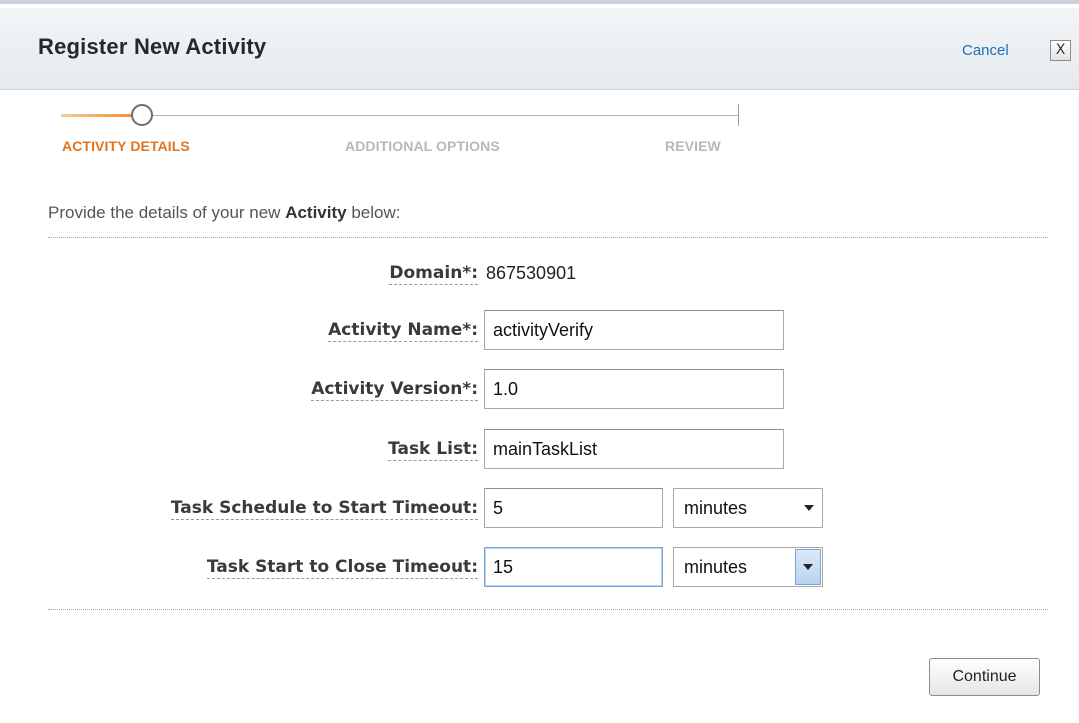 Image resolution: width=1079 pixels, height=723 pixels. Describe the element at coordinates (716, 567) in the screenshot. I see `start-to-close-unit-value: minutes` at that location.